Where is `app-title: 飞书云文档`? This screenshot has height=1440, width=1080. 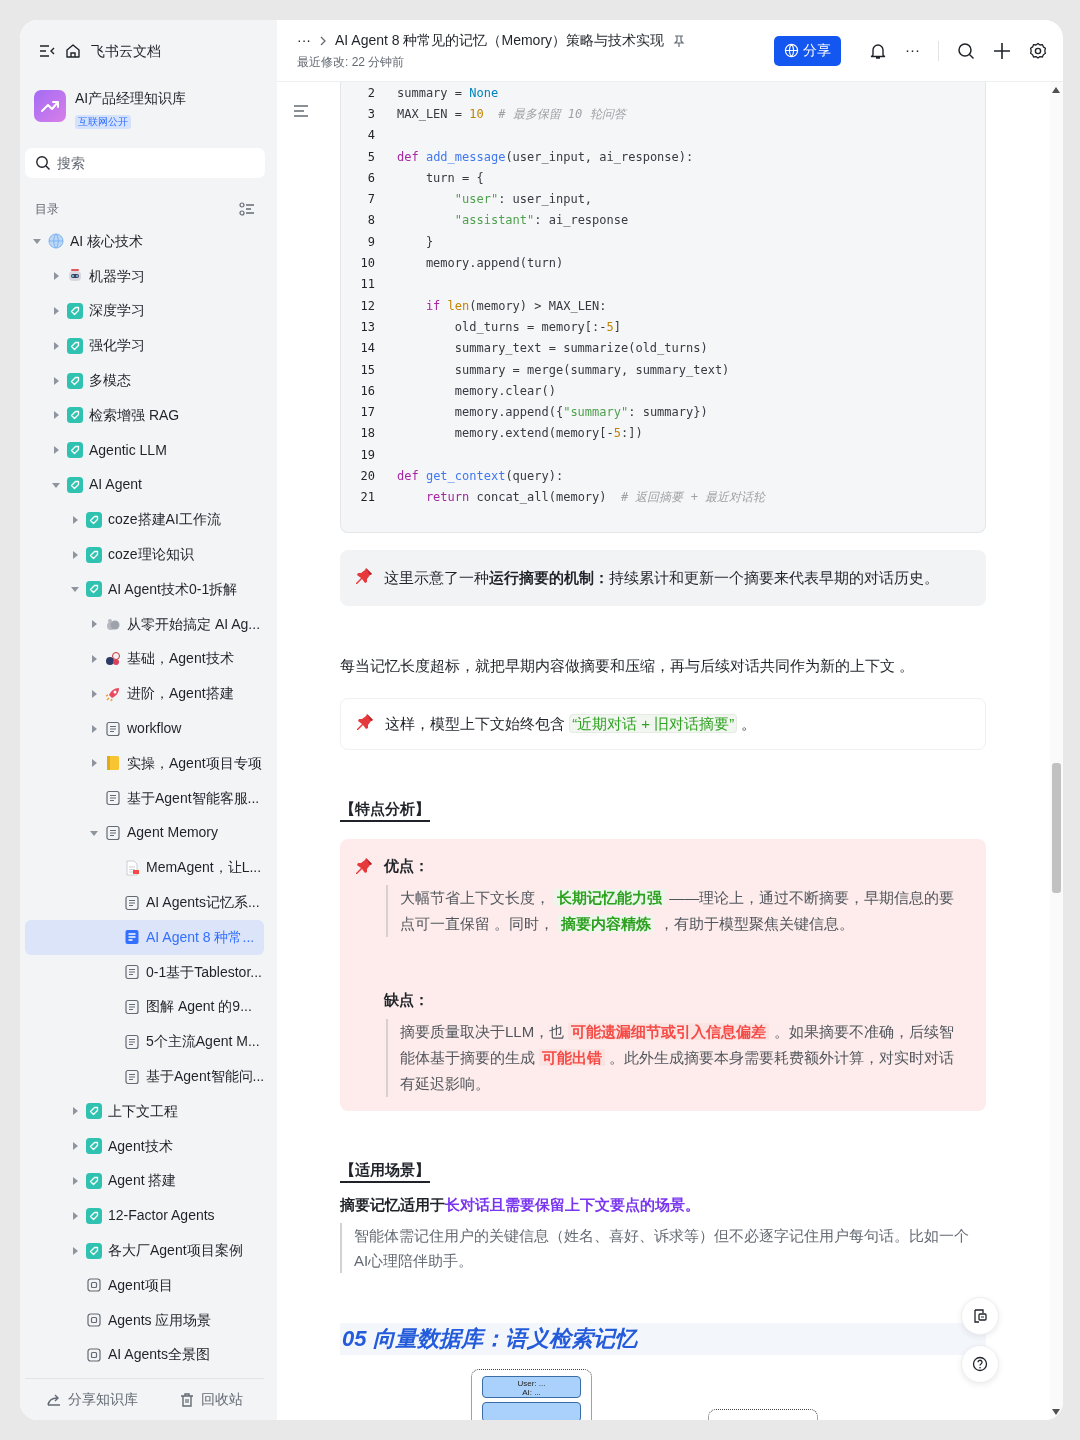 app-title: 飞书云文档 is located at coordinates (126, 51).